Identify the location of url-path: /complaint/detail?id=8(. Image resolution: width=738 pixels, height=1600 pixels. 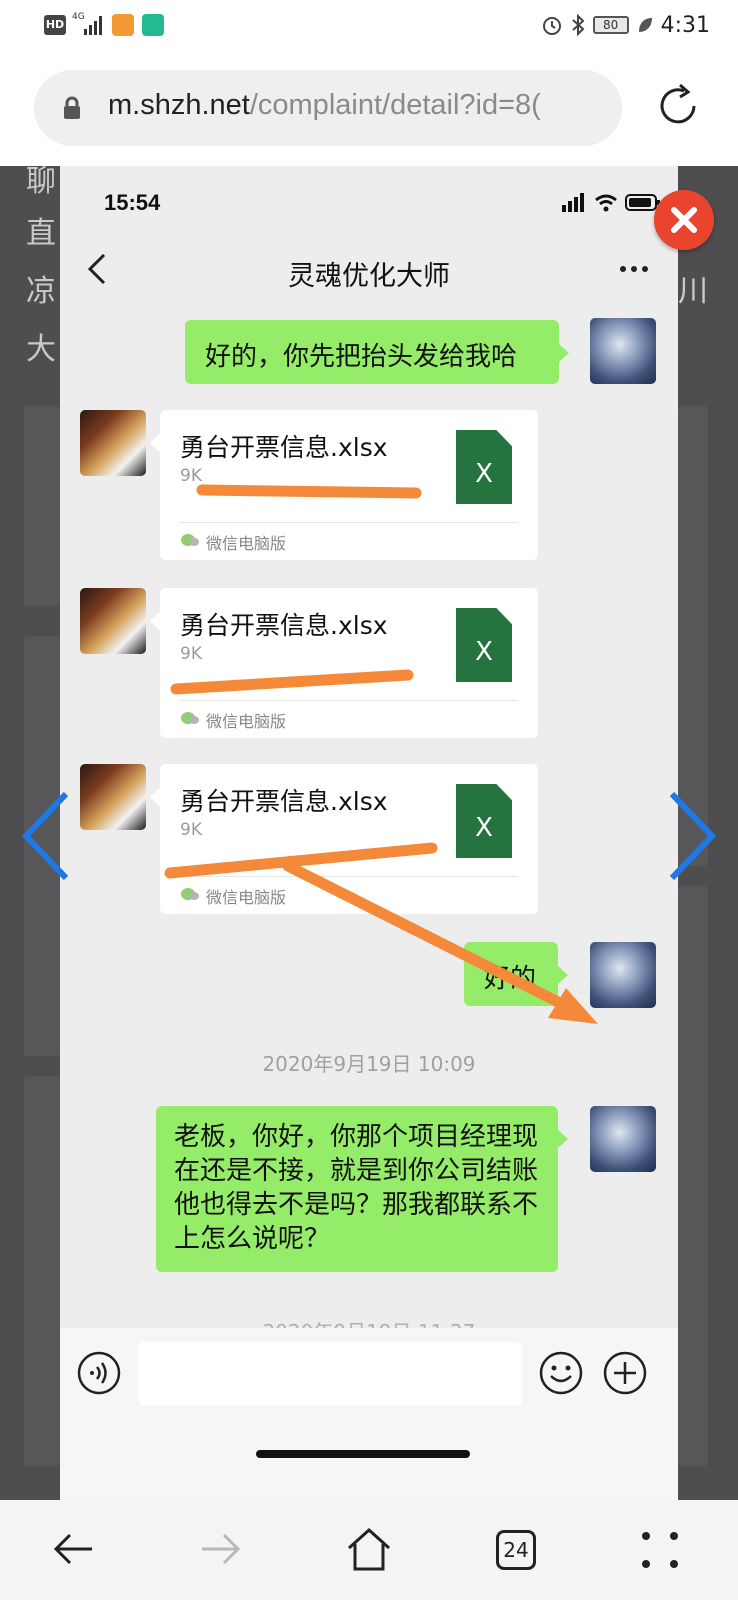
(395, 105).